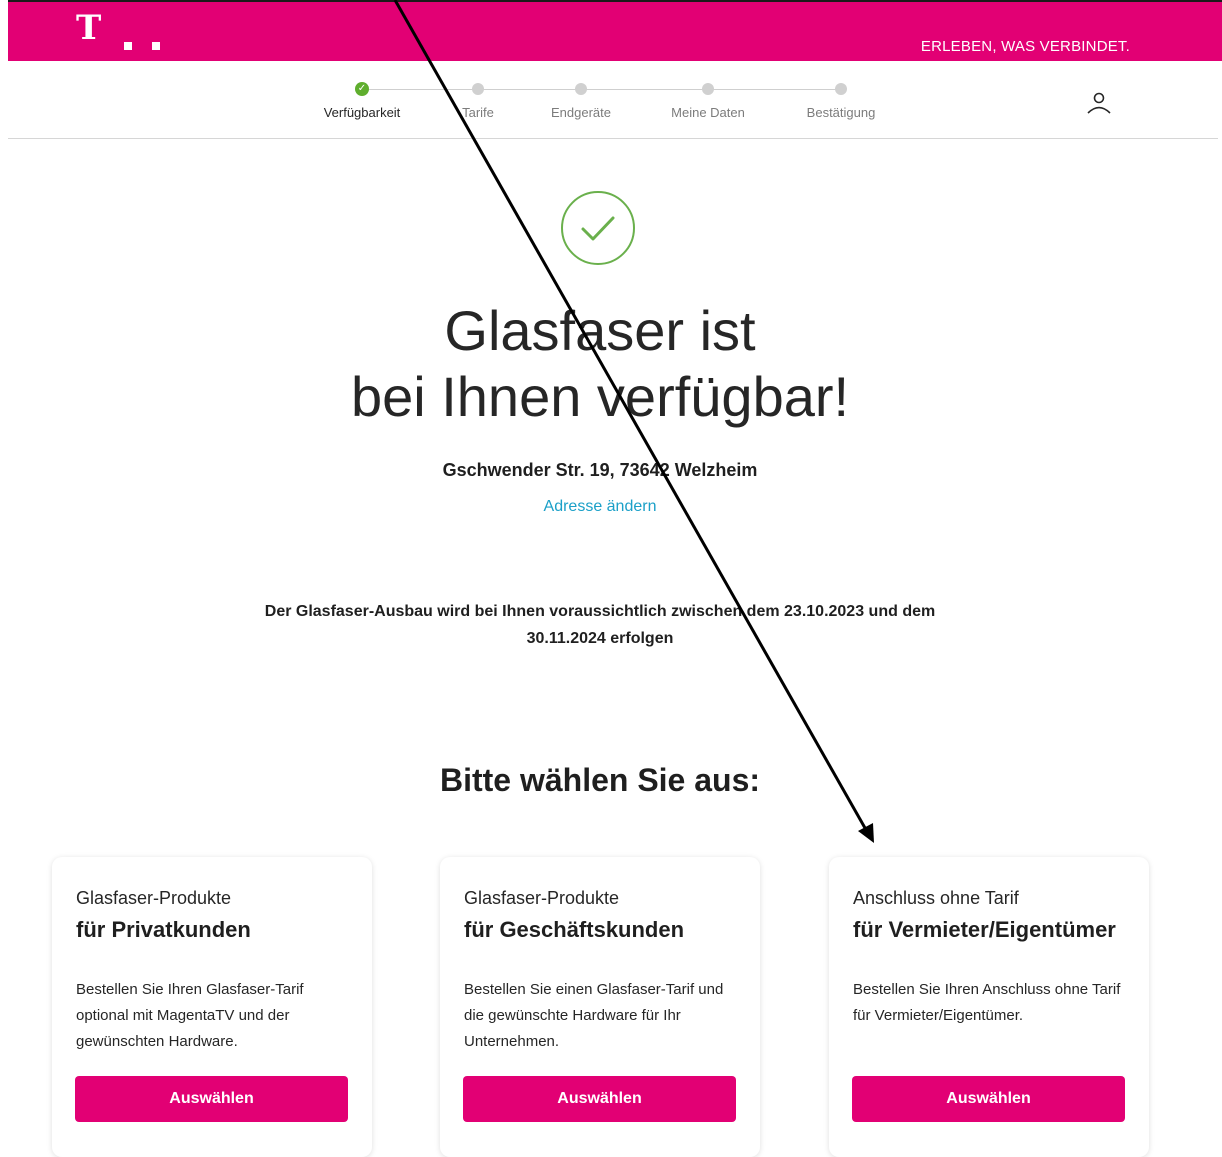 The image size is (1222, 1157). What do you see at coordinates (600, 364) in the screenshot?
I see `availability-headline: Glasfaser ist bei Ihnen verfügbar!` at bounding box center [600, 364].